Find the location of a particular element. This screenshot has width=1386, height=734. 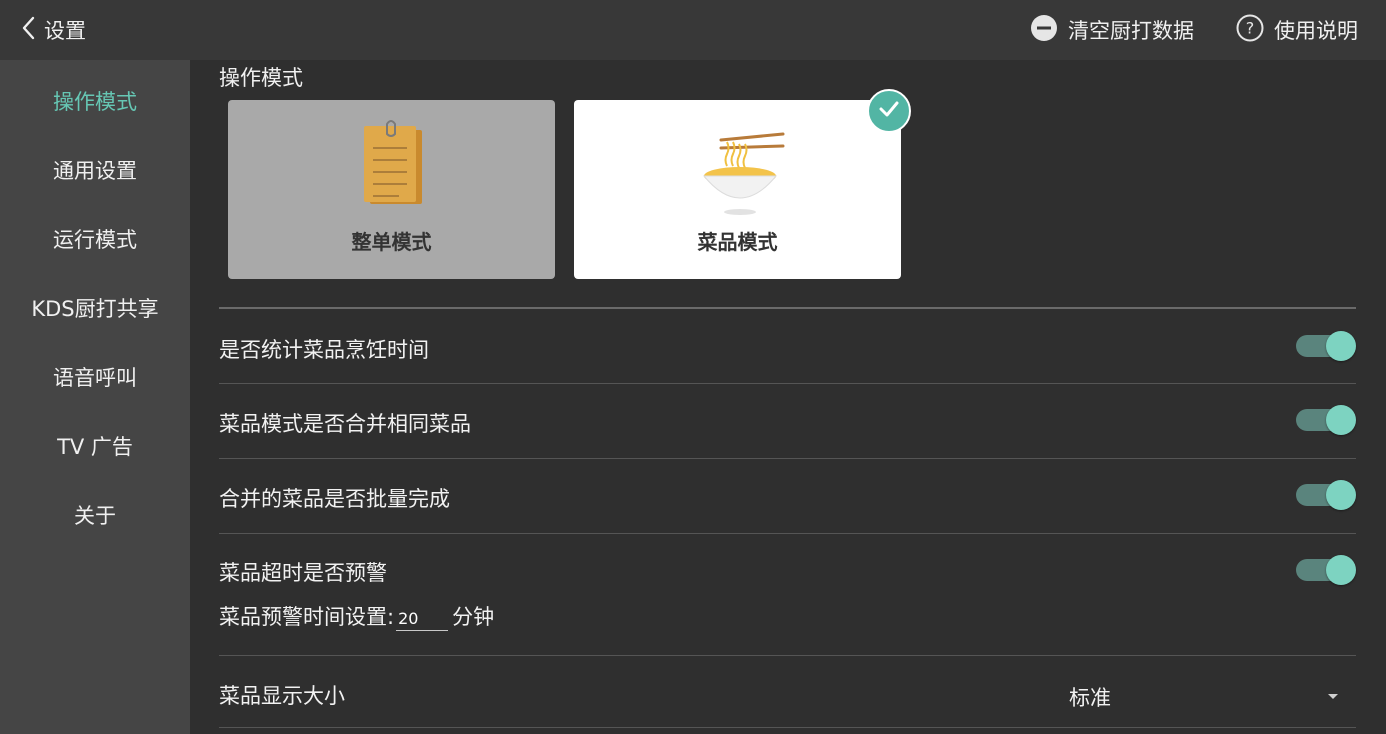

display-size-select: 标准 is located at coordinates (1212, 697).